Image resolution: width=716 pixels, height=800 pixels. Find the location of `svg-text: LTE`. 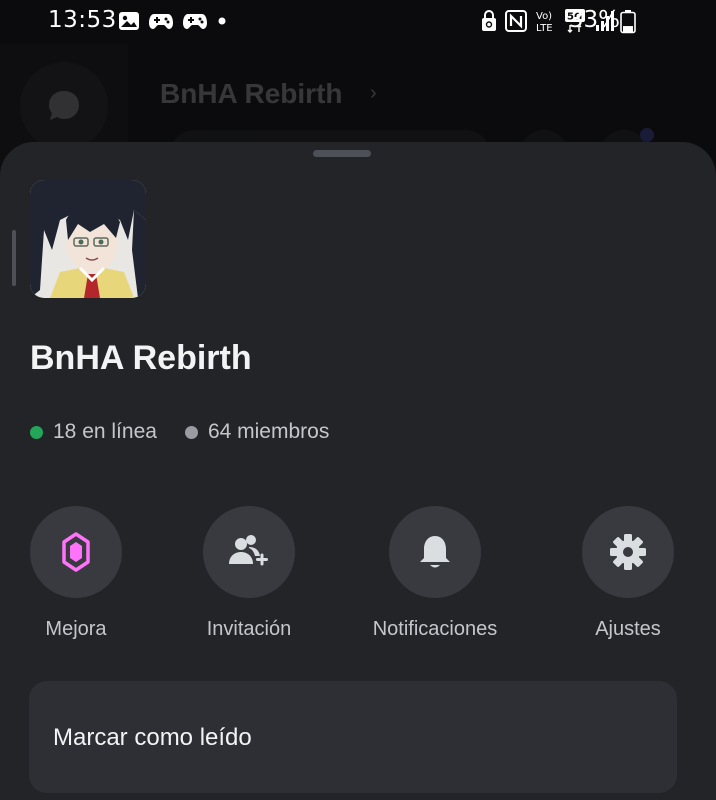

svg-text: LTE is located at coordinates (544, 28).